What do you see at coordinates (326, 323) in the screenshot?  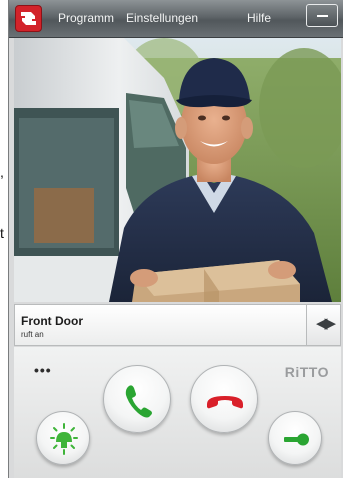 I see `switch-camera-icon: ◀▶` at bounding box center [326, 323].